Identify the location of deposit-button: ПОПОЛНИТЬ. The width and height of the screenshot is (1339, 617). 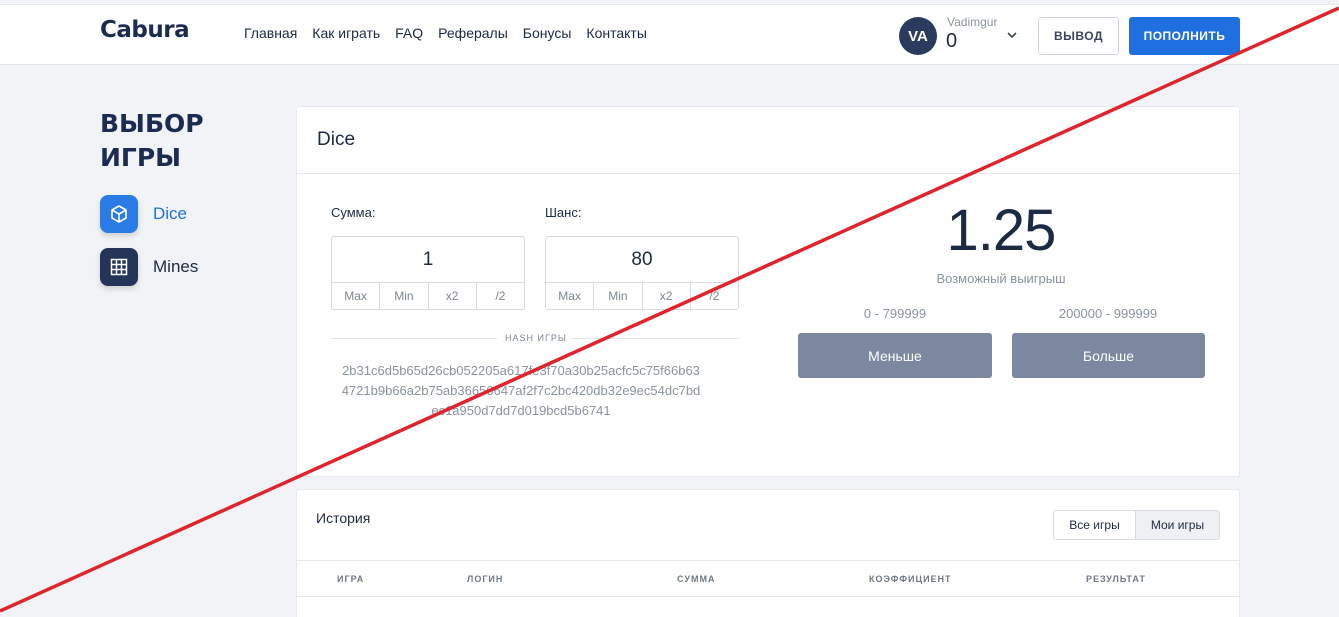
(1184, 36).